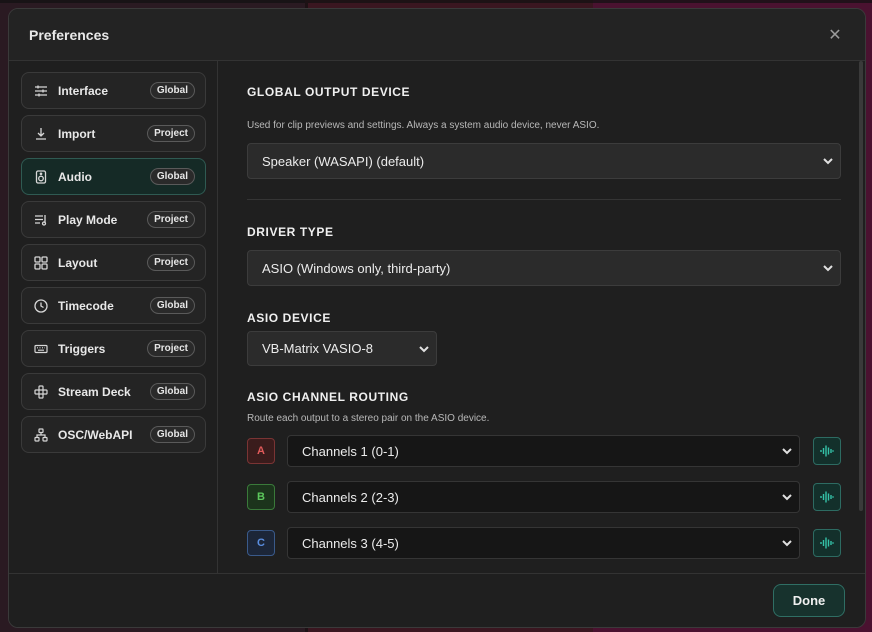  What do you see at coordinates (82, 348) in the screenshot?
I see `sidebar-item-label: Triggers` at bounding box center [82, 348].